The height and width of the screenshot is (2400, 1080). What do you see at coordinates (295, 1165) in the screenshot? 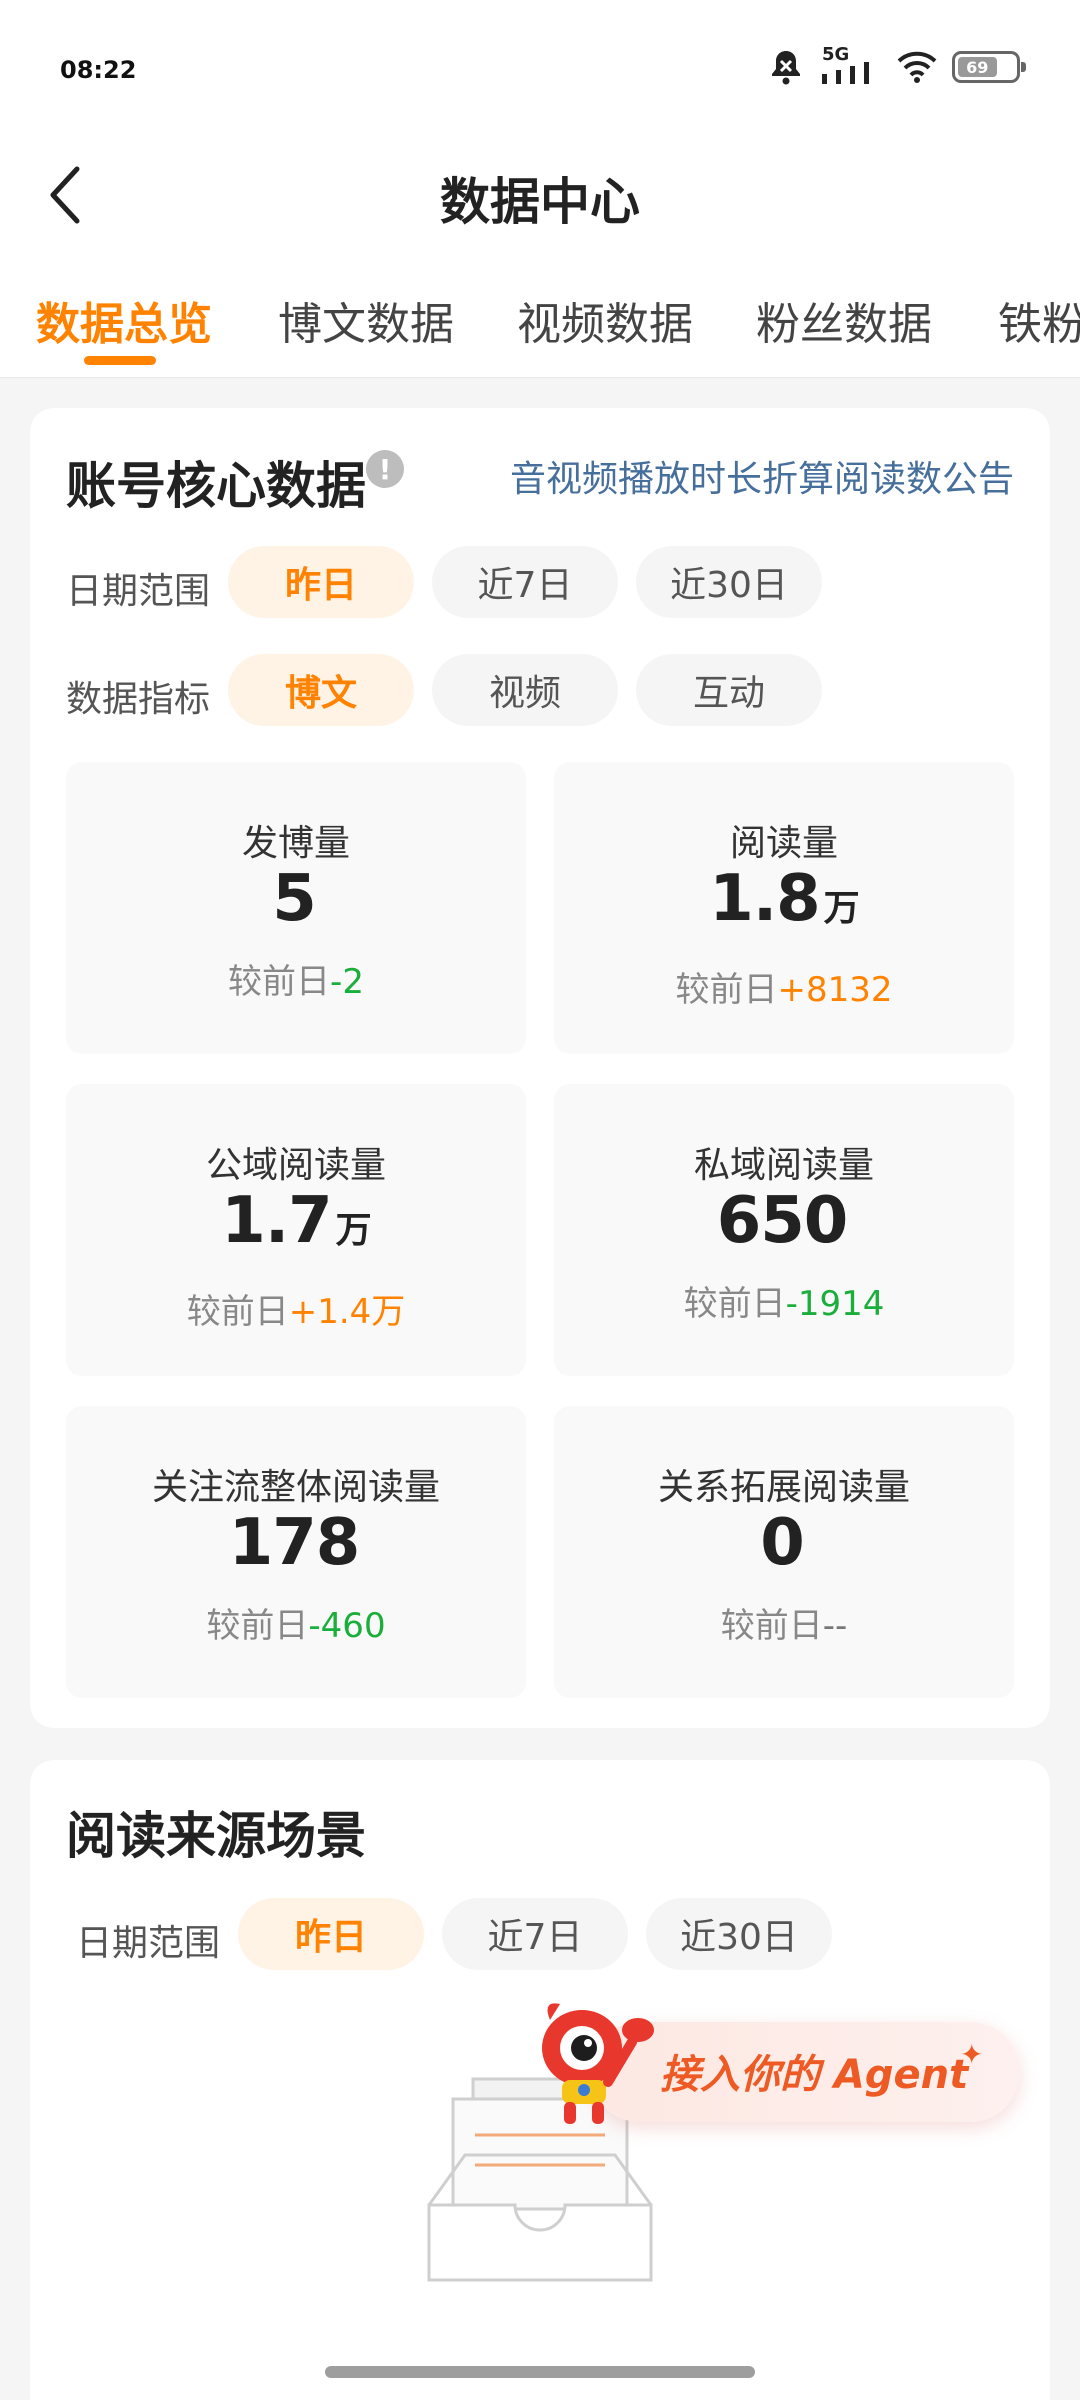
I see `stat-label: 公域阅读量` at bounding box center [295, 1165].